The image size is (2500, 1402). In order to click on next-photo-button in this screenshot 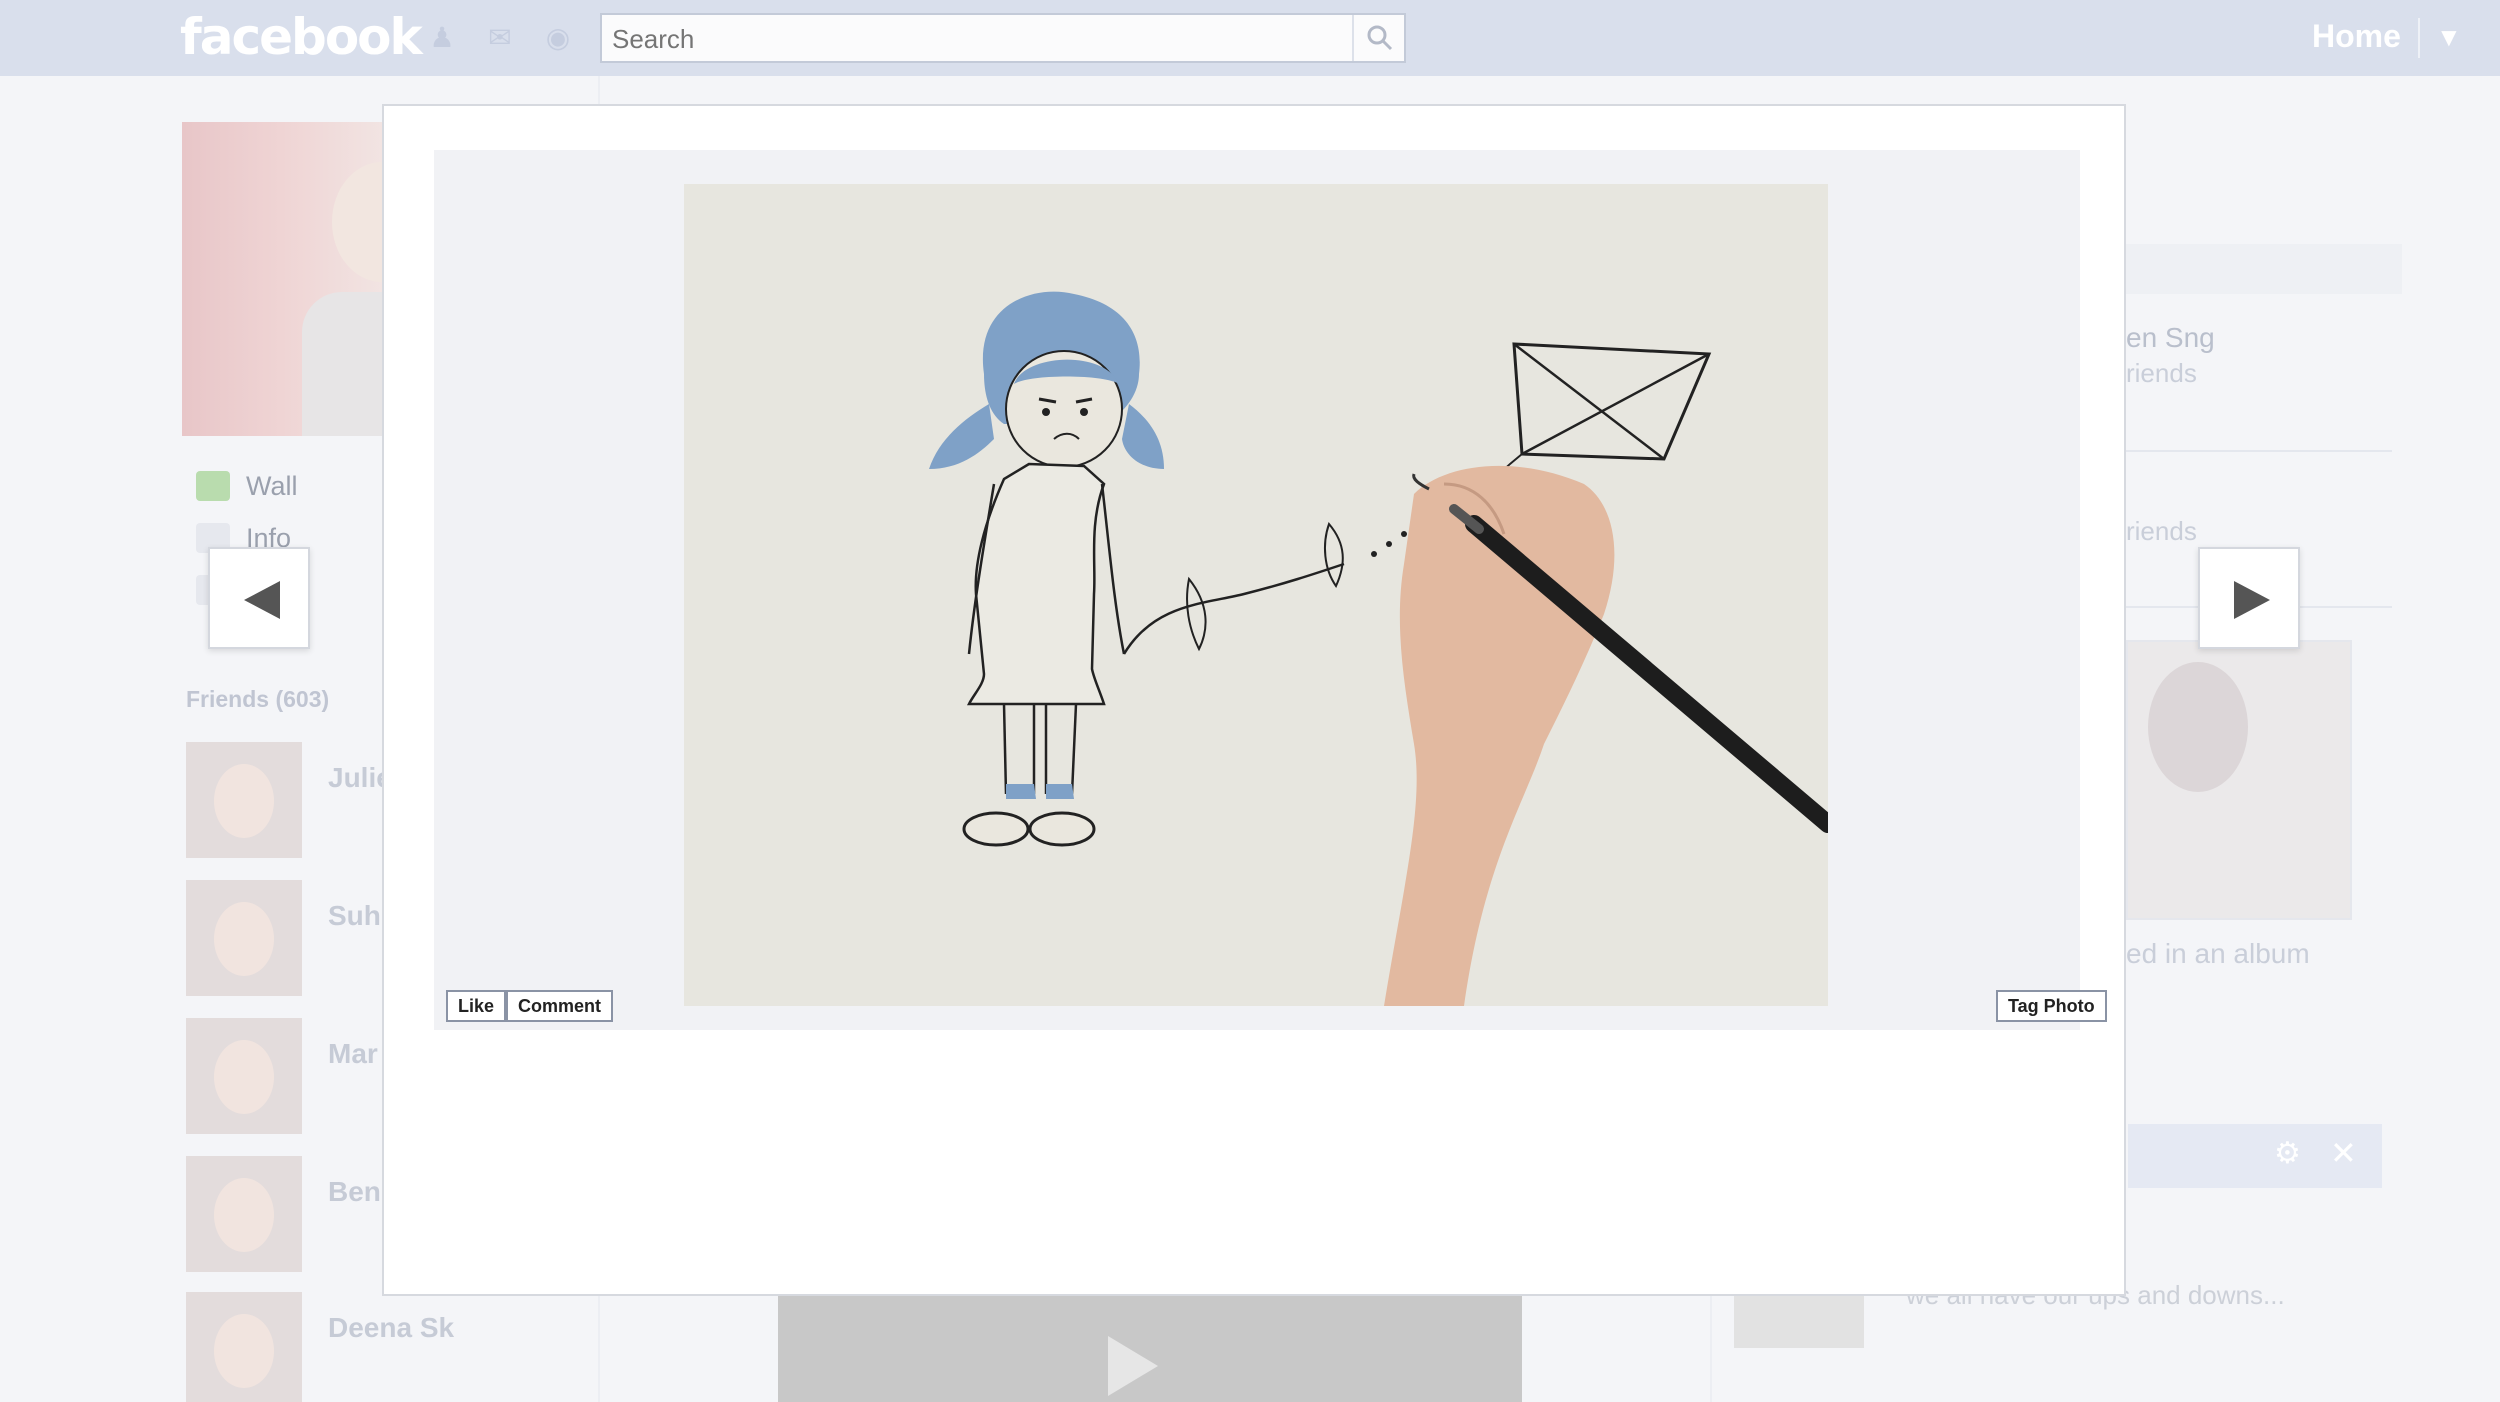, I will do `click(2249, 598)`.